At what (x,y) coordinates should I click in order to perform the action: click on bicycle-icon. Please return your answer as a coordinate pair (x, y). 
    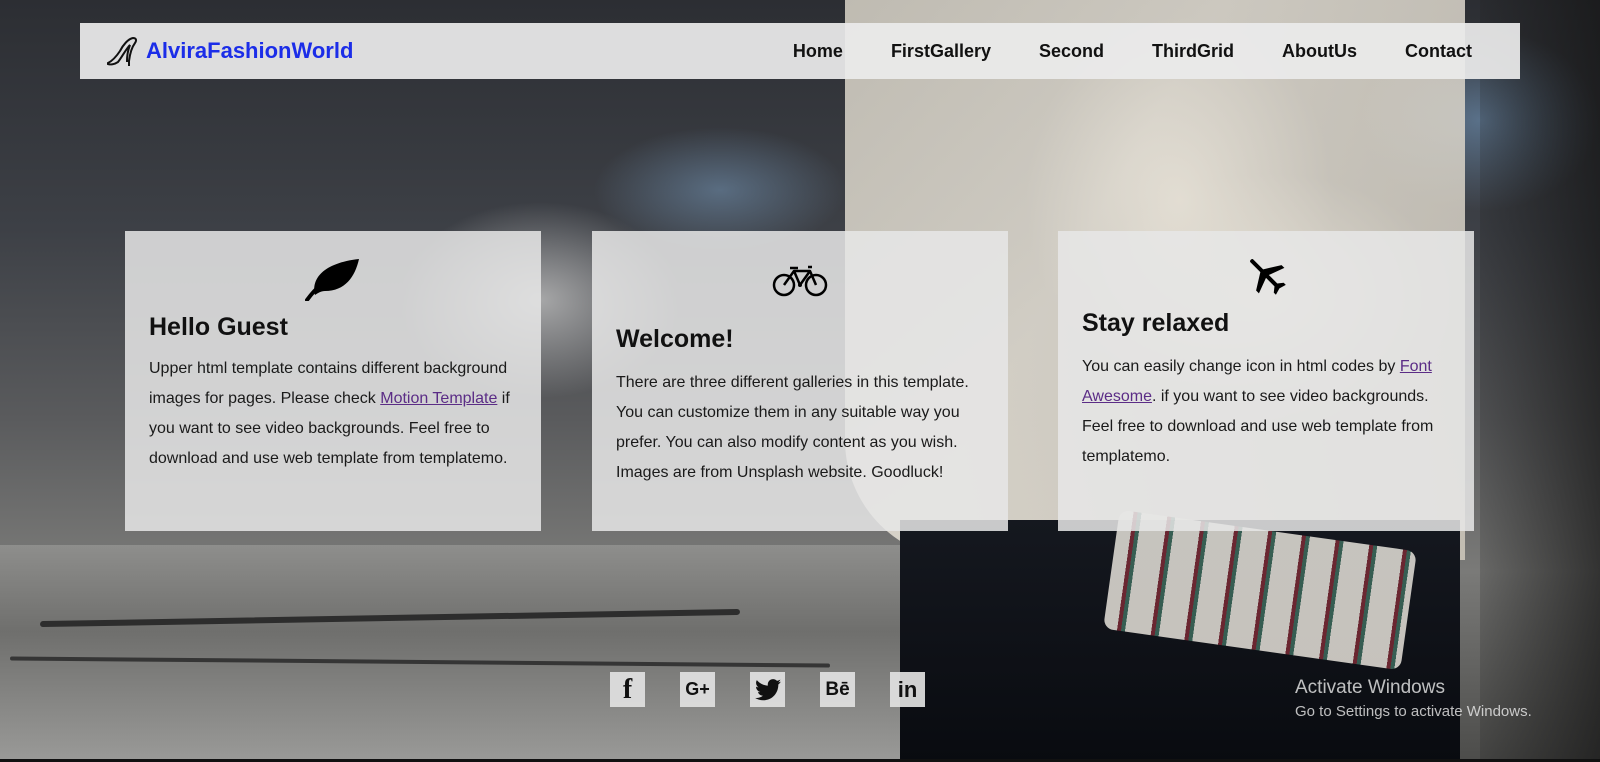
    Looking at the image, I should click on (800, 281).